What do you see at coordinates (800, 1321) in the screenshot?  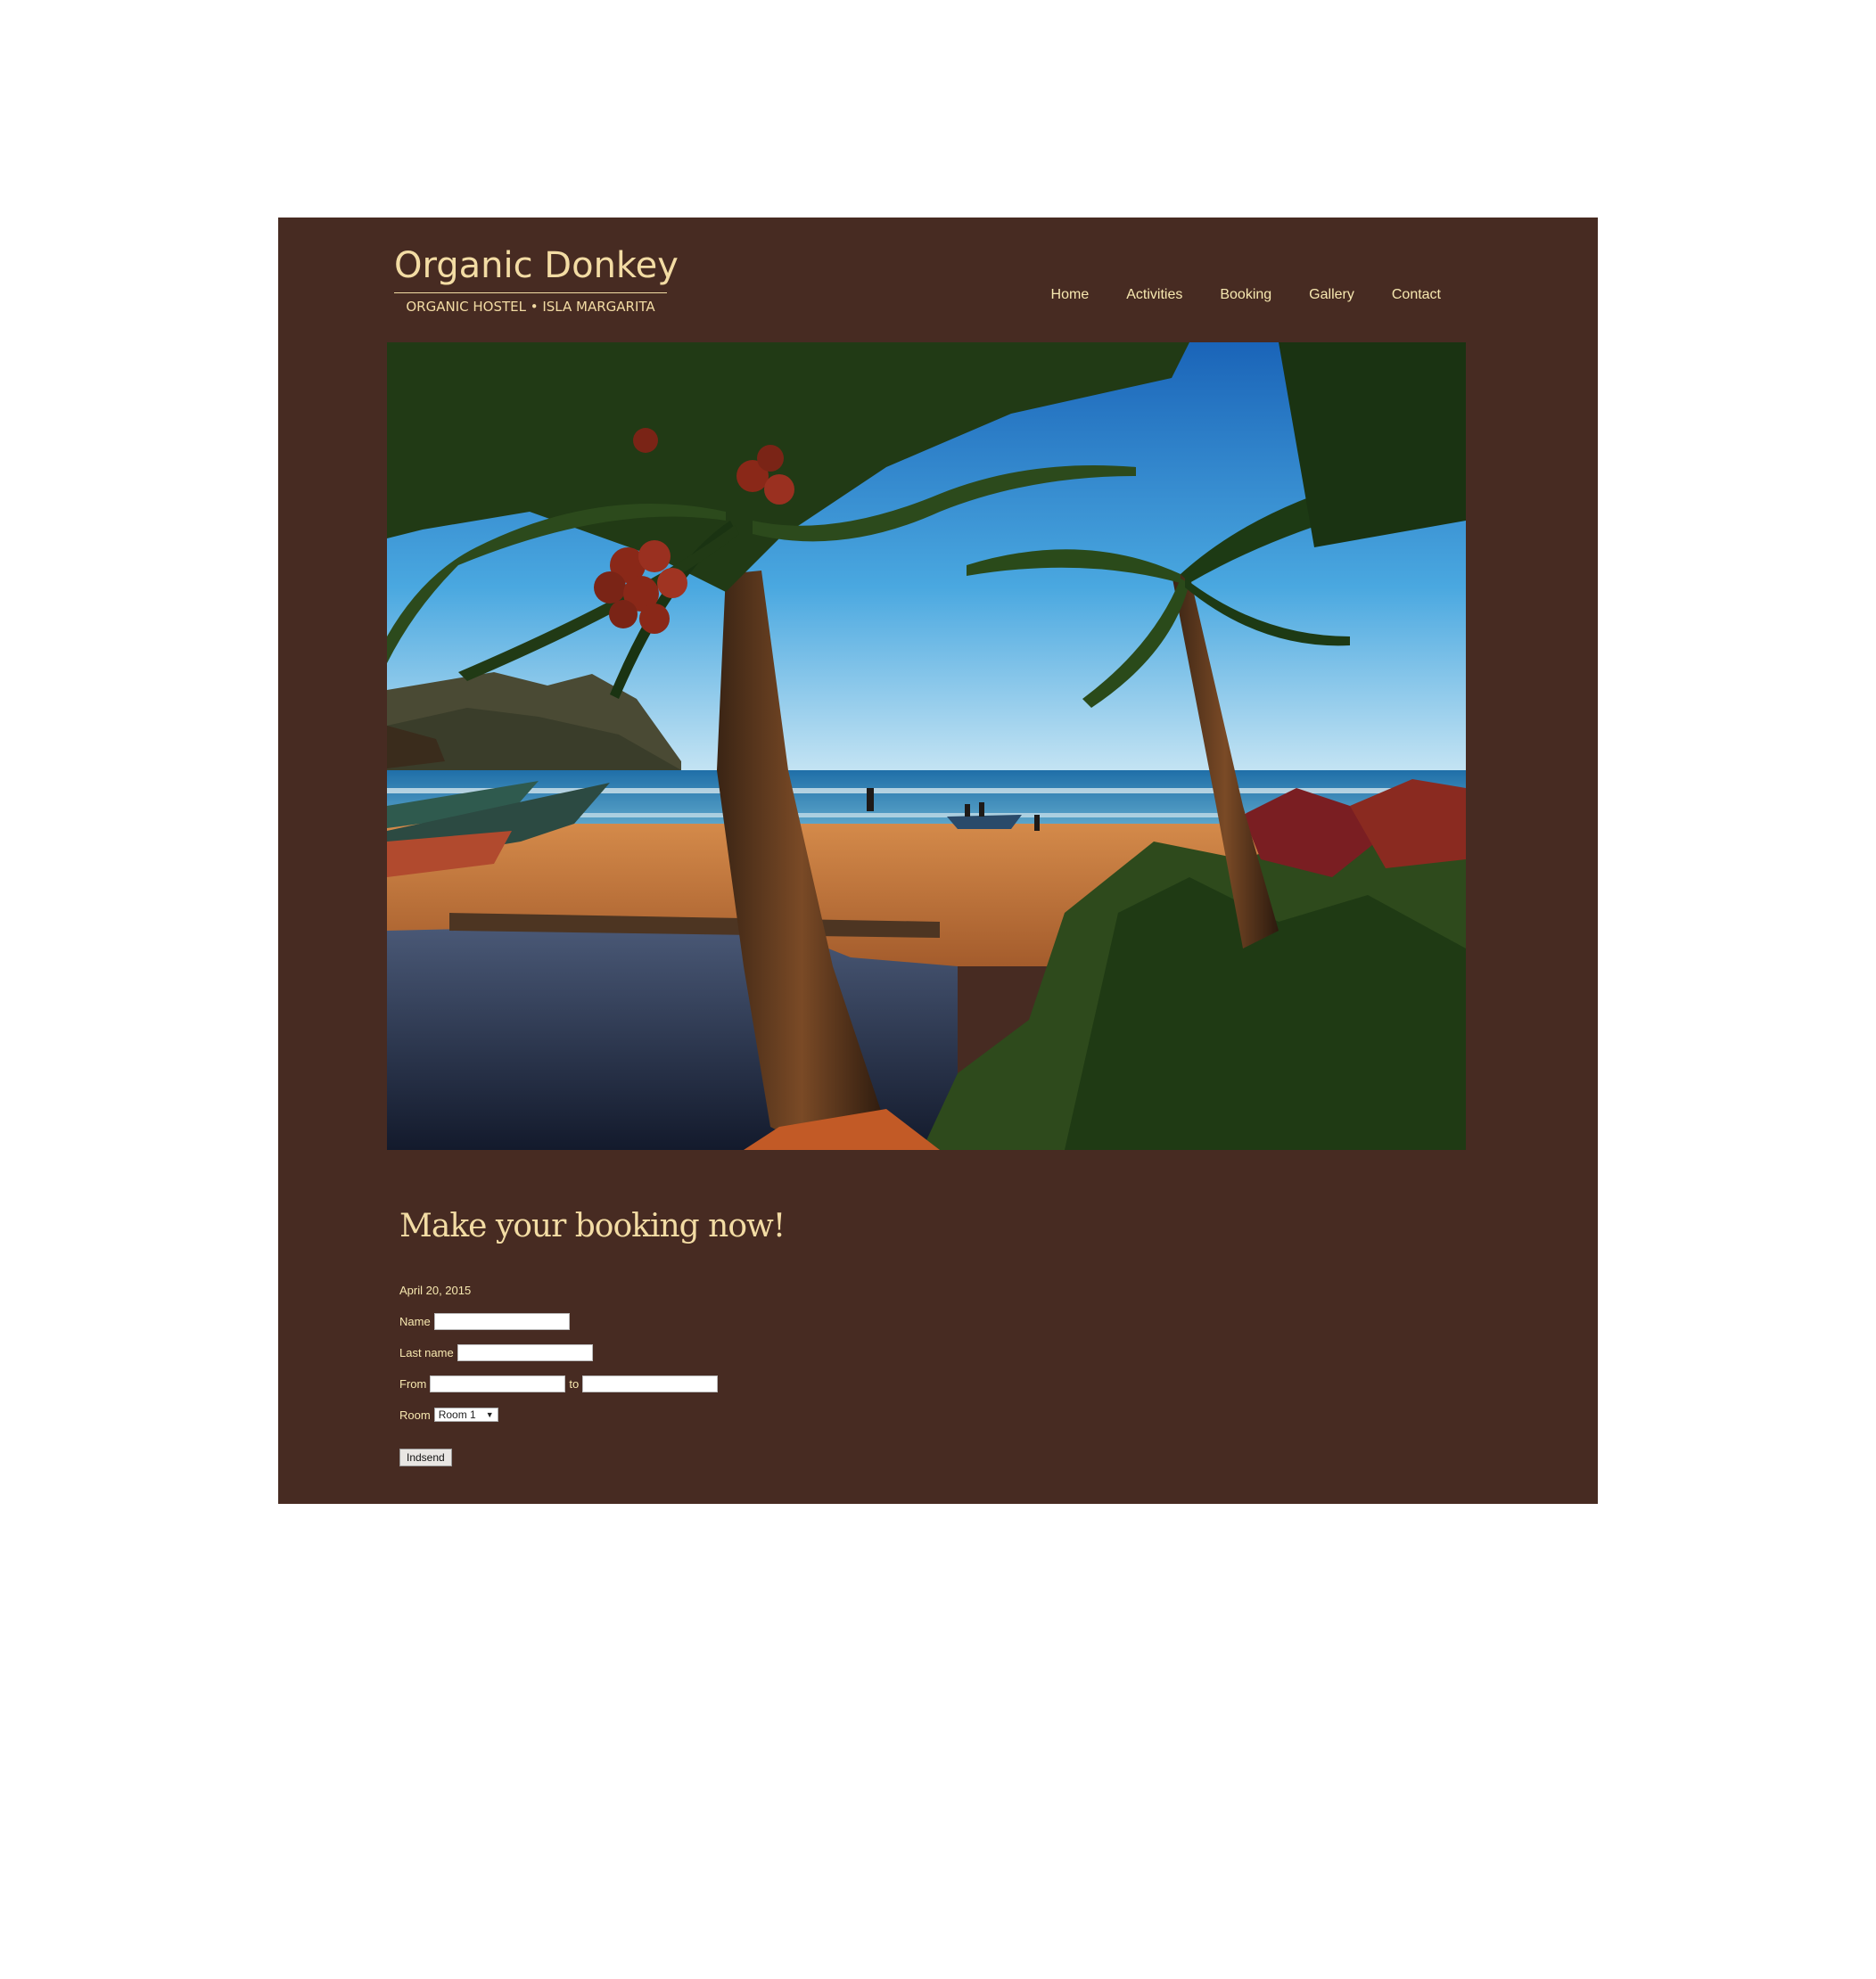 I see `name-row: Name` at bounding box center [800, 1321].